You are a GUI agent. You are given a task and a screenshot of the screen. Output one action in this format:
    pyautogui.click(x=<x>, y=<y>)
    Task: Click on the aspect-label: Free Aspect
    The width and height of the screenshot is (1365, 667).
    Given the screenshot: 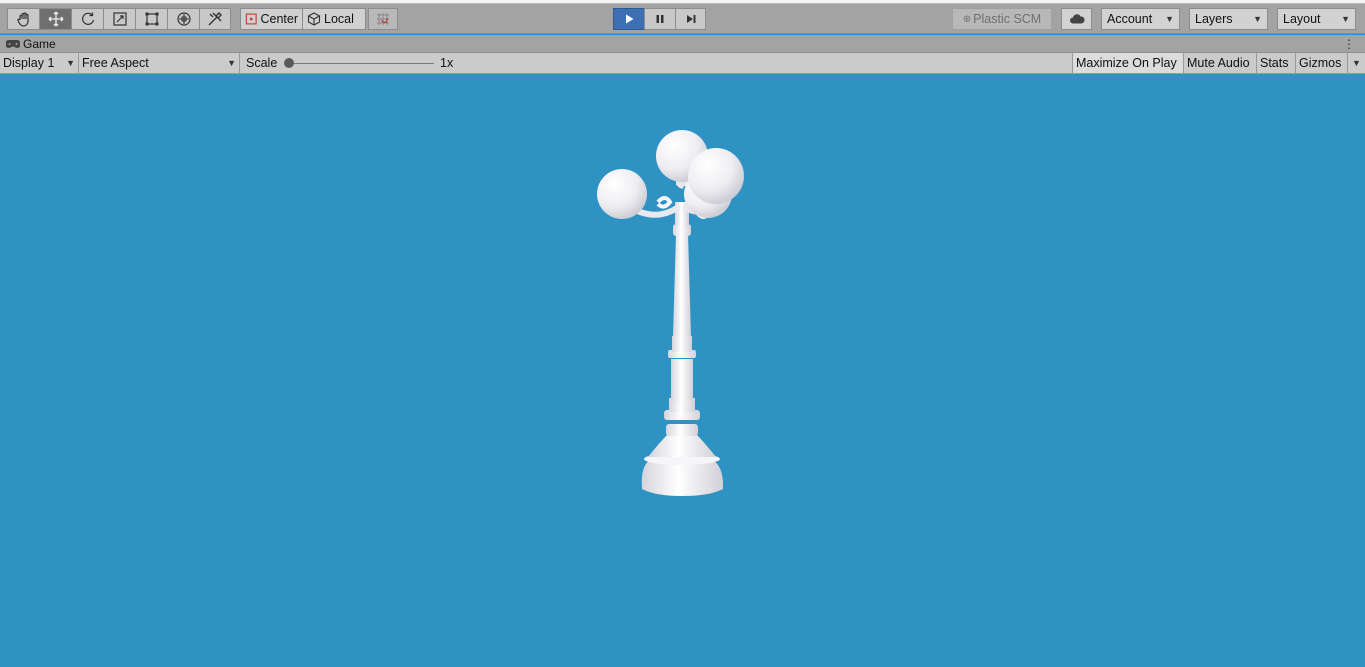 What is the action you would take?
    pyautogui.click(x=115, y=63)
    